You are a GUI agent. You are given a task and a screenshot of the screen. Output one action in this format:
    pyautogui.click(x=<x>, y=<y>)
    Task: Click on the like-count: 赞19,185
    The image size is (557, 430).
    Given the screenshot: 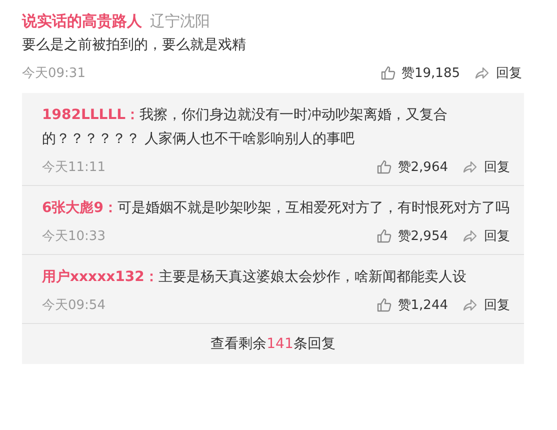 What is the action you would take?
    pyautogui.click(x=431, y=73)
    